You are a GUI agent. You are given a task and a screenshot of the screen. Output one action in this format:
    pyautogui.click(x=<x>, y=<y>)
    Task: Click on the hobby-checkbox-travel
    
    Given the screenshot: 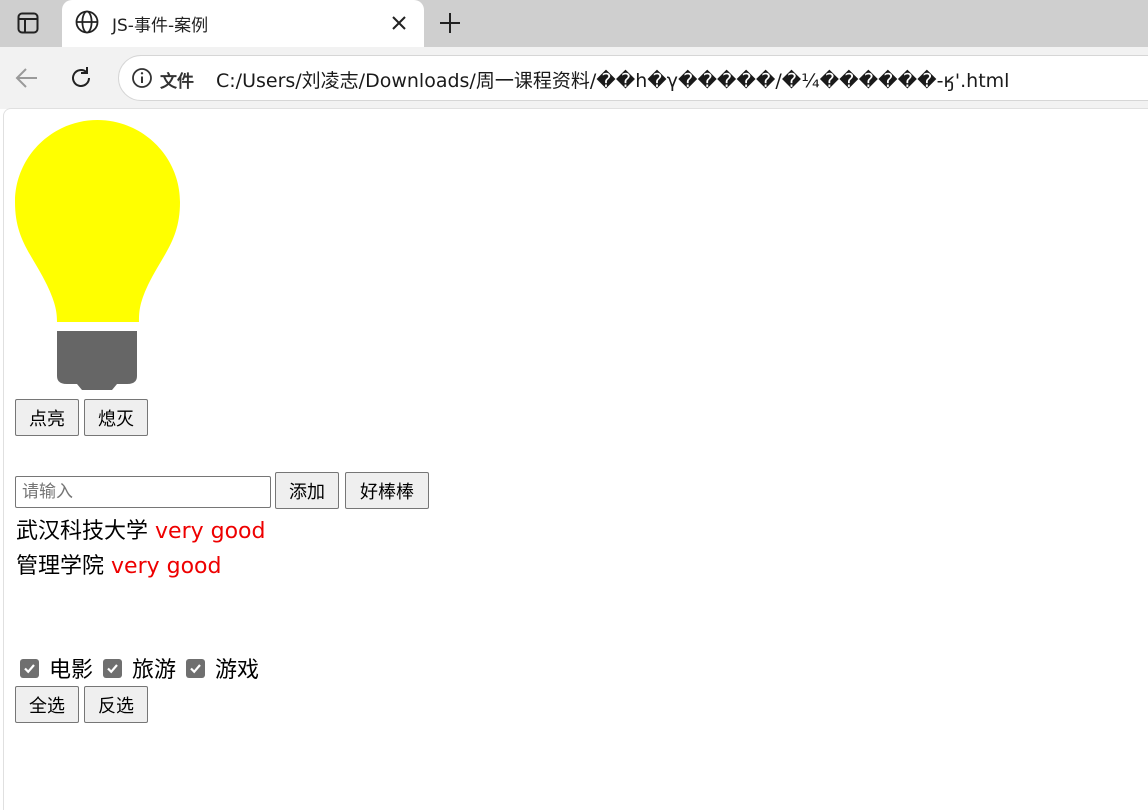 What is the action you would take?
    pyautogui.click(x=113, y=668)
    